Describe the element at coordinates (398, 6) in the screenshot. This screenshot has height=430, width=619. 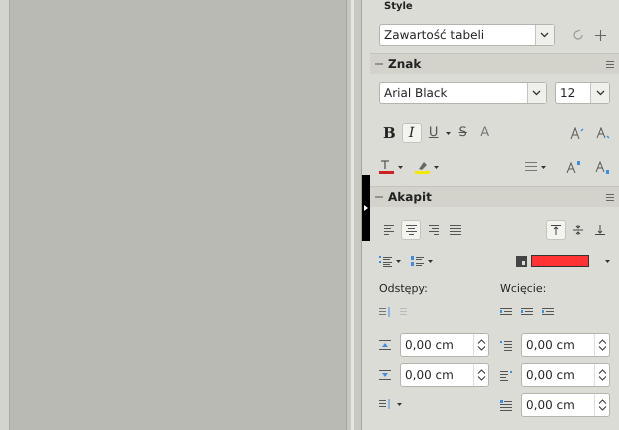
I see `section-title: Style` at that location.